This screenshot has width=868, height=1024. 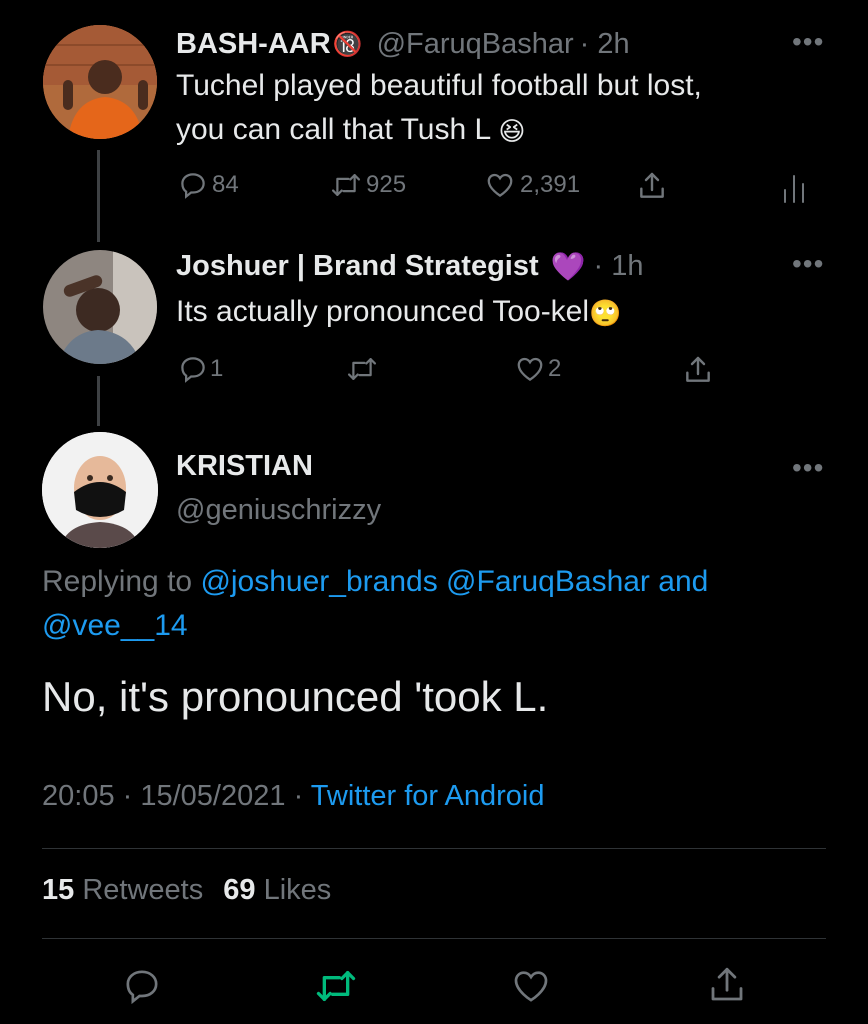 I want to click on analytics-button, so click(x=794, y=187).